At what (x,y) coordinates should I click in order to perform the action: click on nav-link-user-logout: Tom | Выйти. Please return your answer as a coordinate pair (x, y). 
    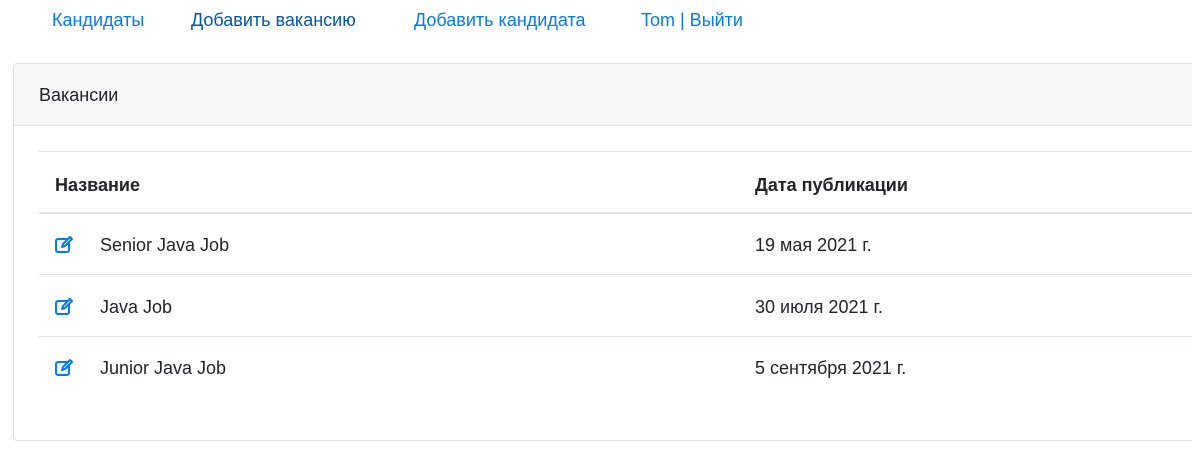
    Looking at the image, I should click on (692, 20).